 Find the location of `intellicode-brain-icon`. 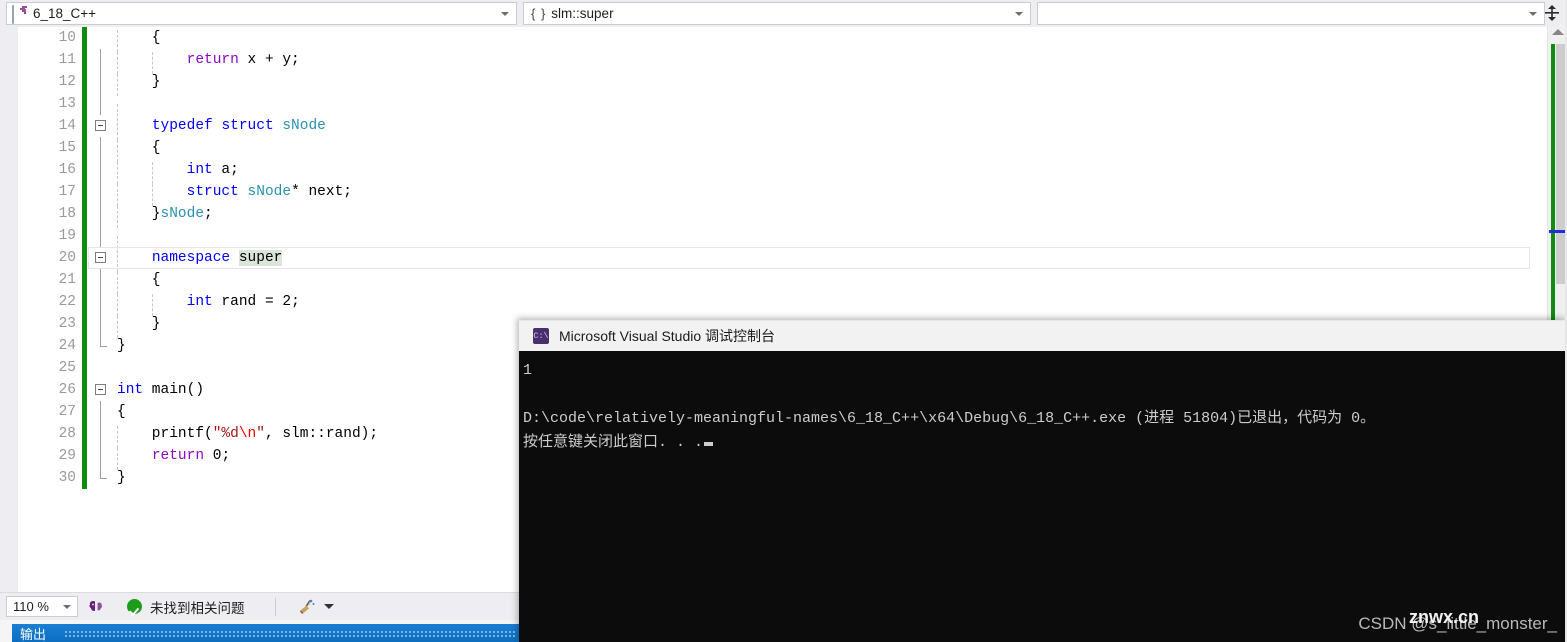

intellicode-brain-icon is located at coordinates (96, 606).